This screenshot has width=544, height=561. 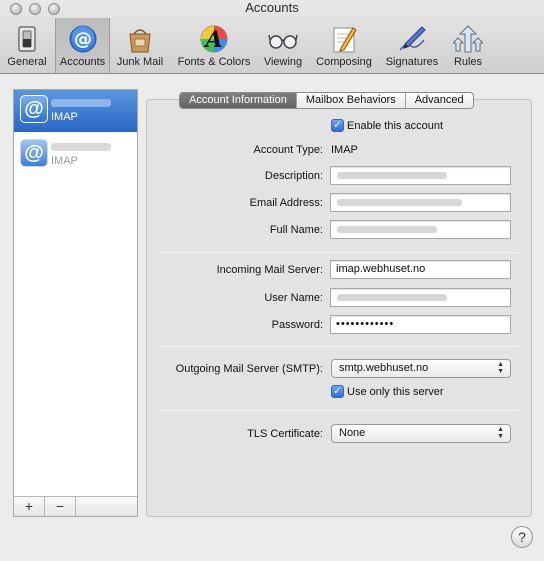 What do you see at coordinates (395, 126) in the screenshot?
I see `enable-account-label: Enable this account` at bounding box center [395, 126].